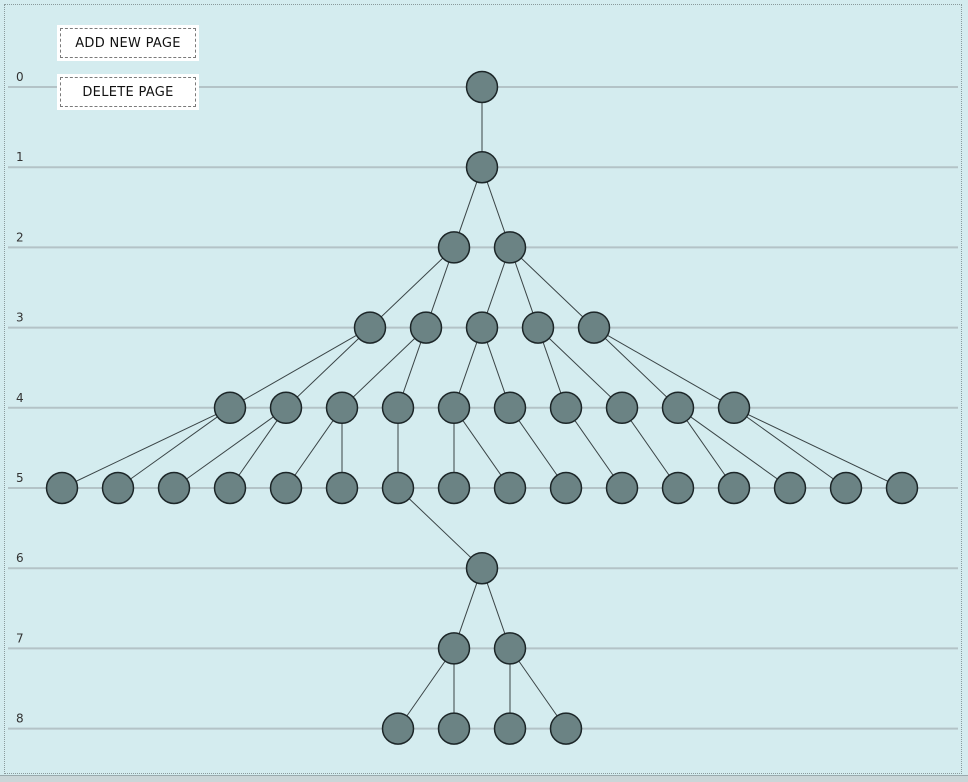  I want to click on delete-page-button: DELETE PAGE, so click(128, 92).